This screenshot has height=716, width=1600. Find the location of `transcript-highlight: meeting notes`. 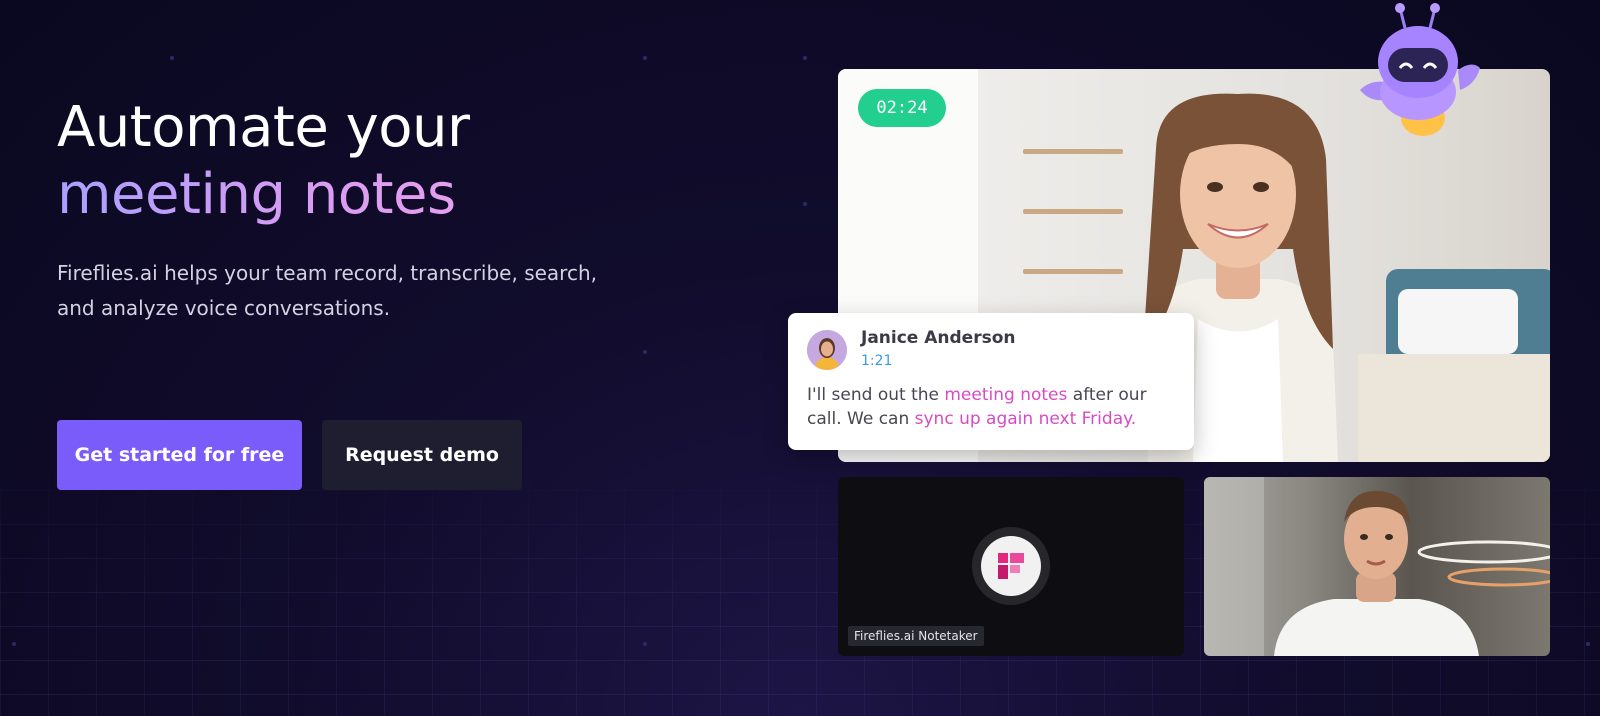

transcript-highlight: meeting notes is located at coordinates (1006, 395).